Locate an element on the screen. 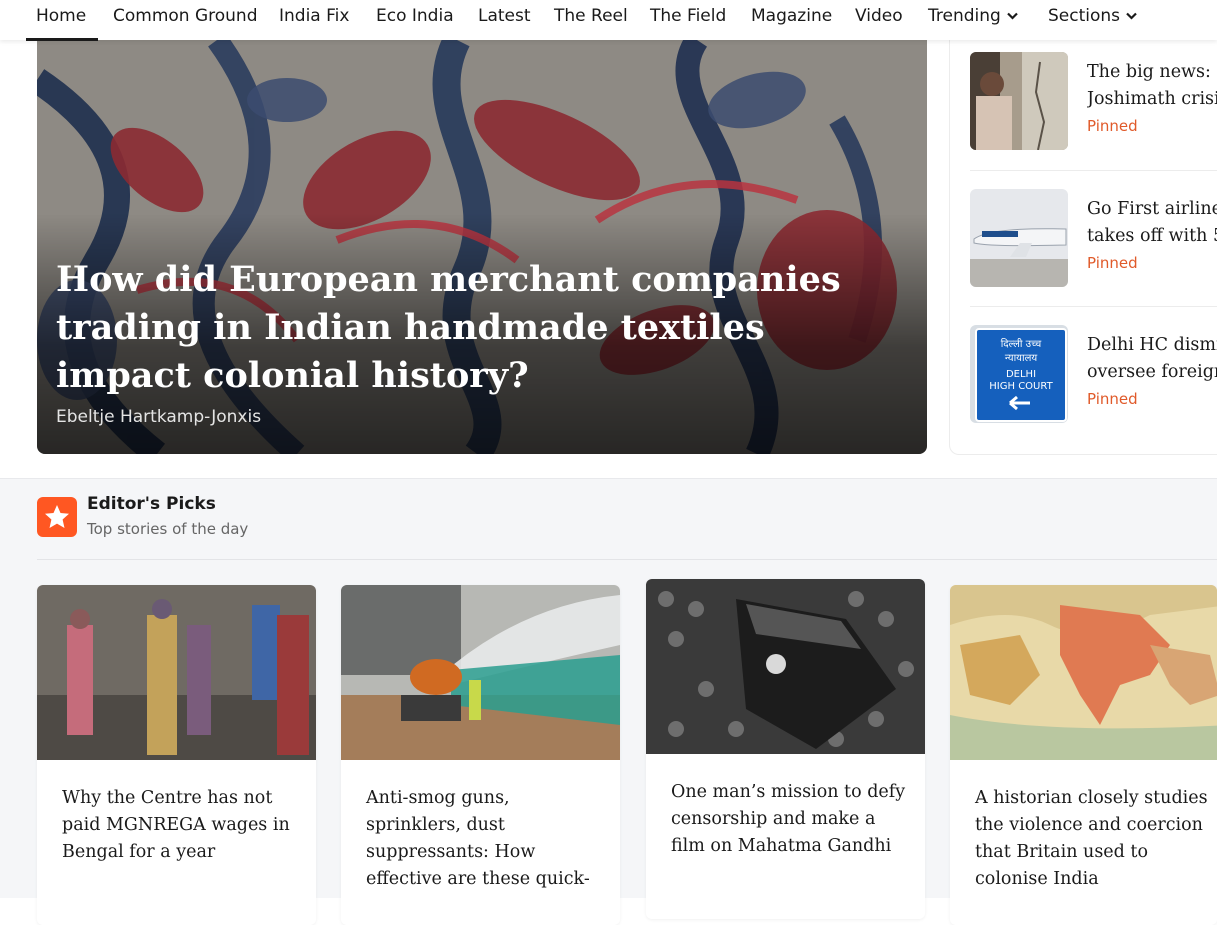  svg-text: DELHI is located at coordinates (1021, 374).